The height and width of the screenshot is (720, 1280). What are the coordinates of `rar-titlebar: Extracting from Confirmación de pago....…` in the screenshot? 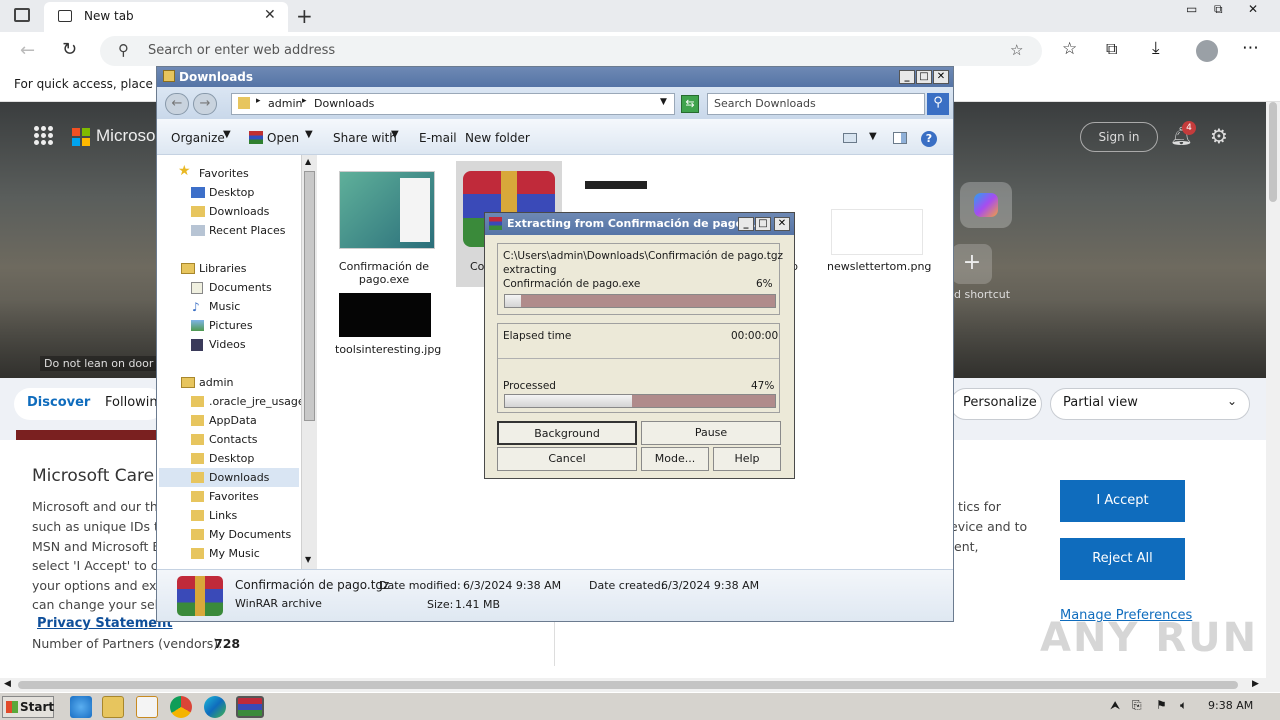 It's located at (639, 224).